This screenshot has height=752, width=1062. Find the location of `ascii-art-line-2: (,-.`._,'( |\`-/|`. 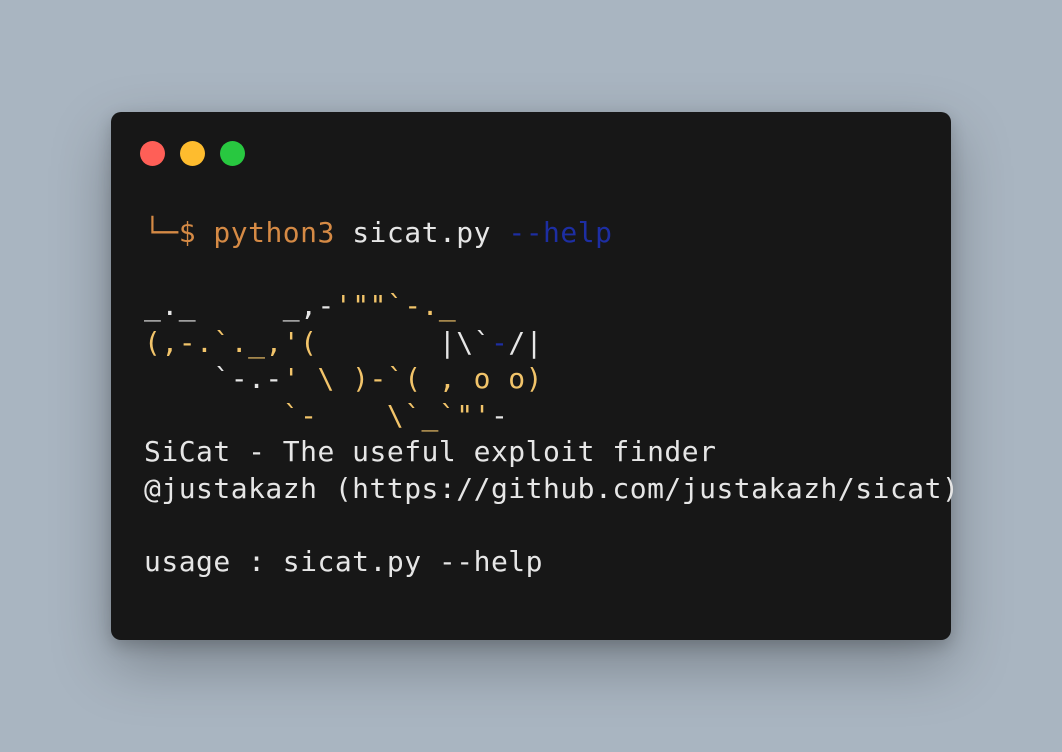

ascii-art-line-2: (,-.`._,'( |\`-/| is located at coordinates (544, 343).